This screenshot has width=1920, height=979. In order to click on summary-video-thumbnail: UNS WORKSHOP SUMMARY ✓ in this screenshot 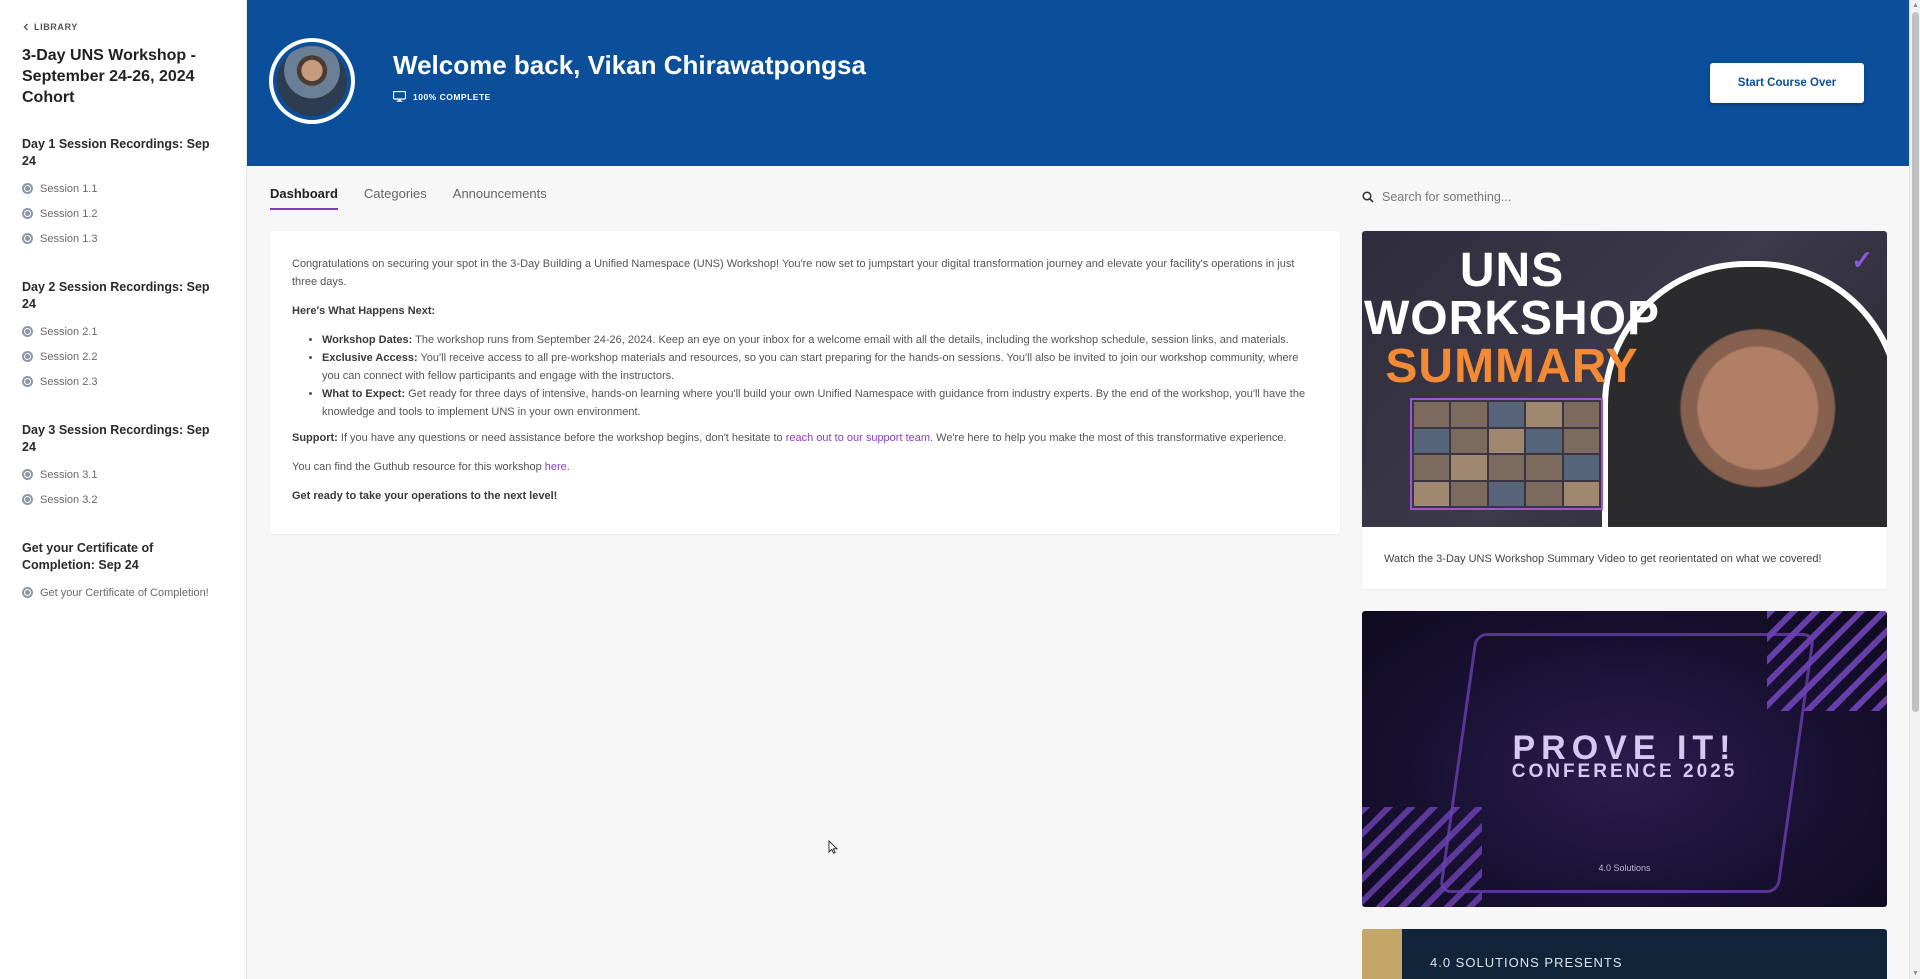, I will do `click(1624, 379)`.